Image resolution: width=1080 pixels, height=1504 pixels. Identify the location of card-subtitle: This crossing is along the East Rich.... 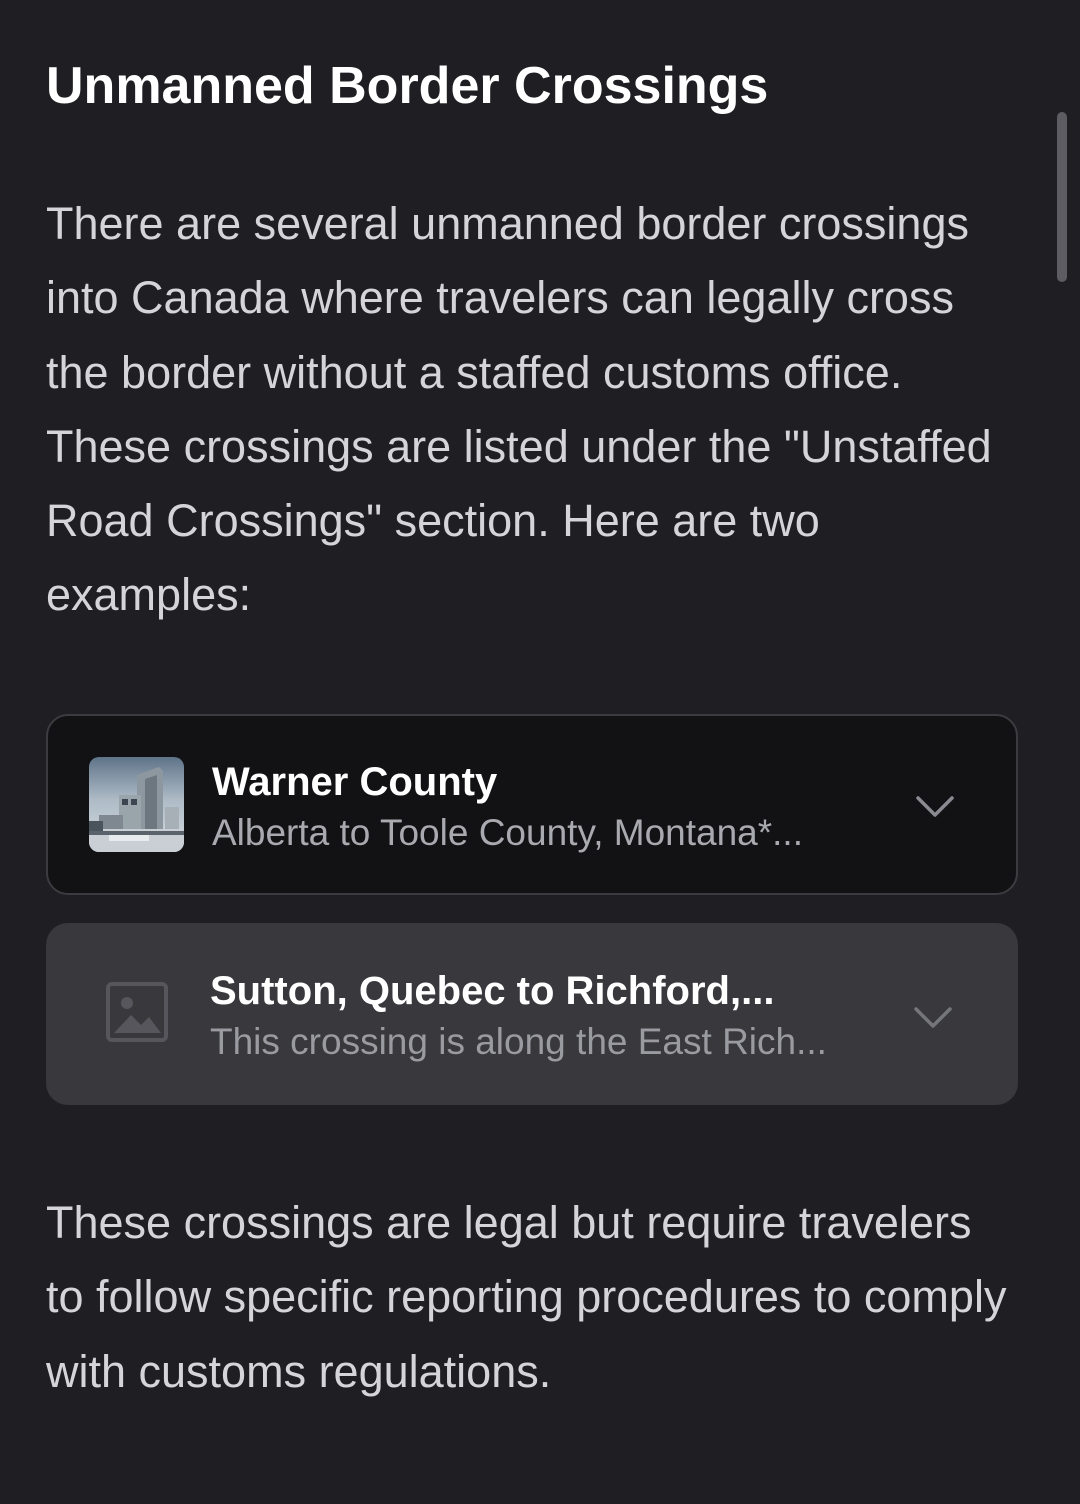
(518, 1041).